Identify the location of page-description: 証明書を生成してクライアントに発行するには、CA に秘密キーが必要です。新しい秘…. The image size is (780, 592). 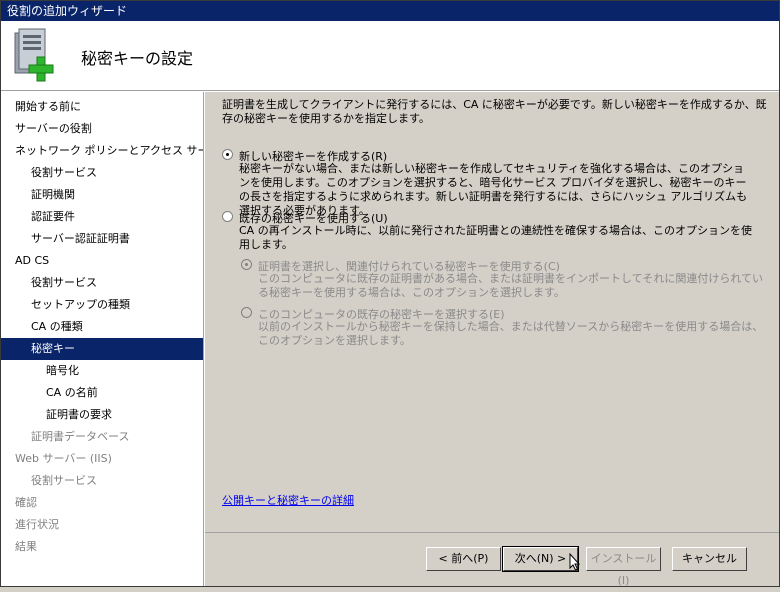
(494, 111).